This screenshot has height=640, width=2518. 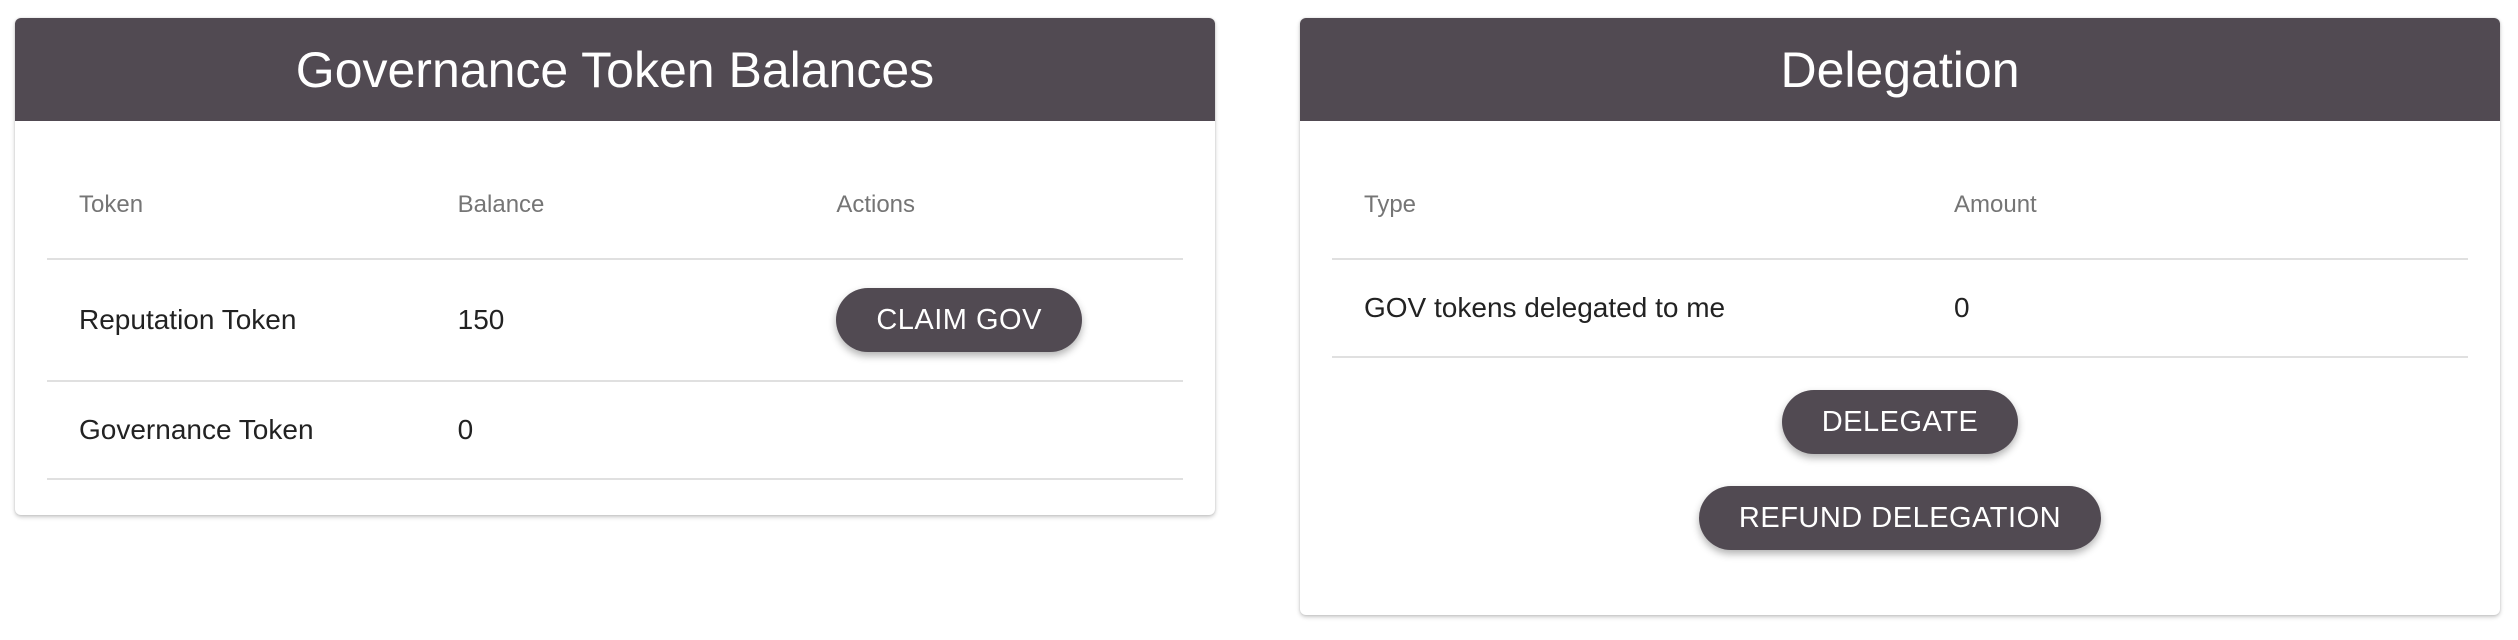 What do you see at coordinates (236, 430) in the screenshot?
I see `token-name: Governance Token` at bounding box center [236, 430].